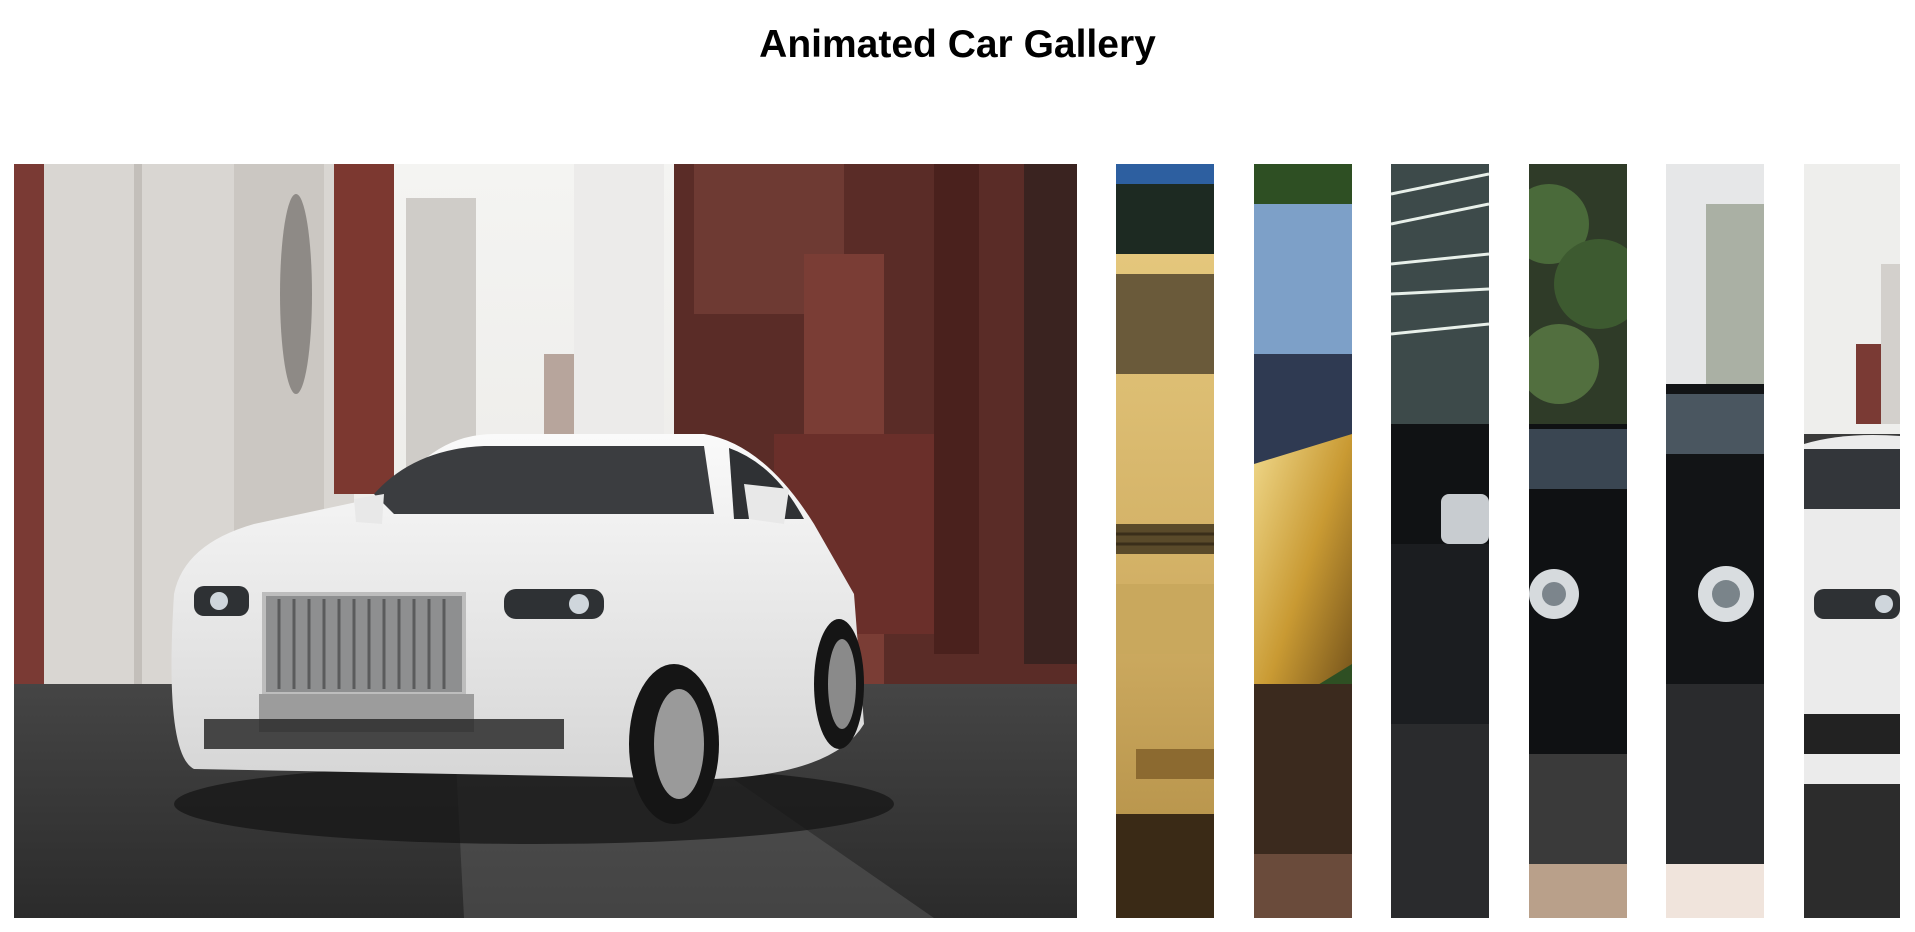 This screenshot has width=1915, height=932. I want to click on page-title: Animated Car Gallery, so click(957, 44).